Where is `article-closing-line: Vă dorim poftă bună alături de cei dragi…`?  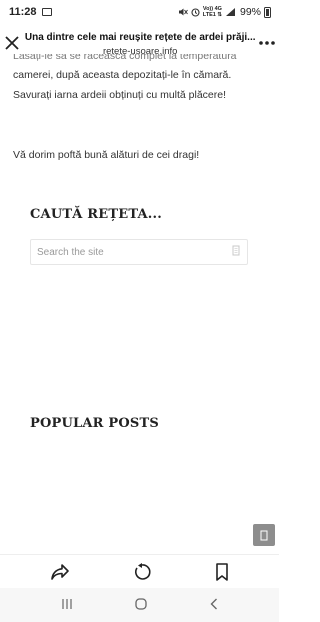 article-closing-line: Vă dorim poftă bună alături de cei dragi… is located at coordinates (106, 155).